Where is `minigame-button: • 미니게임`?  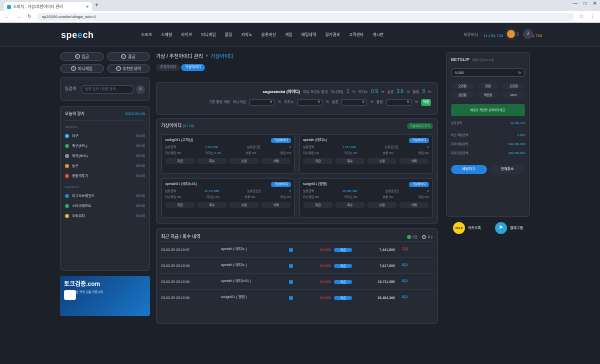 minigame-button: • 미니게임 is located at coordinates (82, 68).